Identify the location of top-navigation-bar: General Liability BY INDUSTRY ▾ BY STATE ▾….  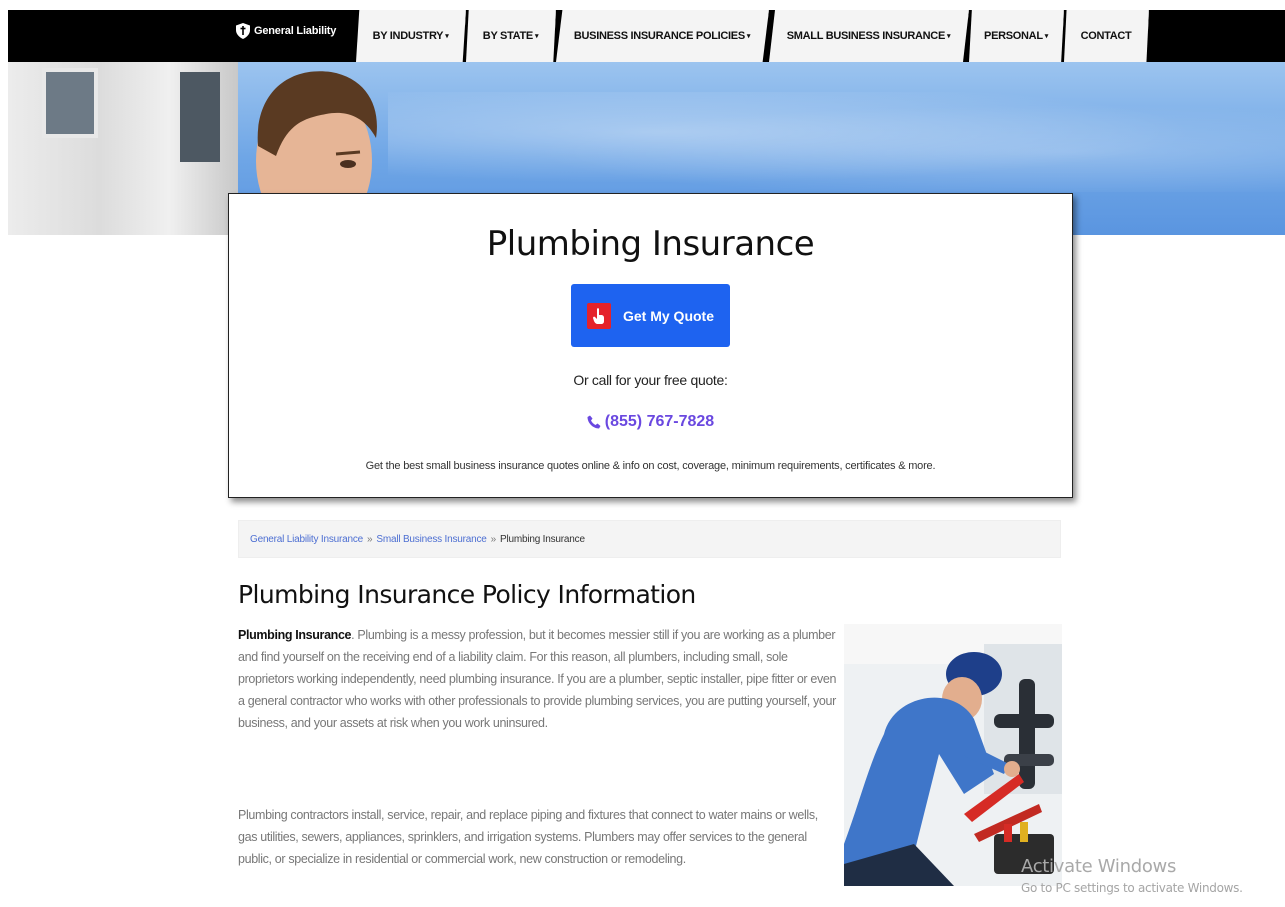
(646, 36).